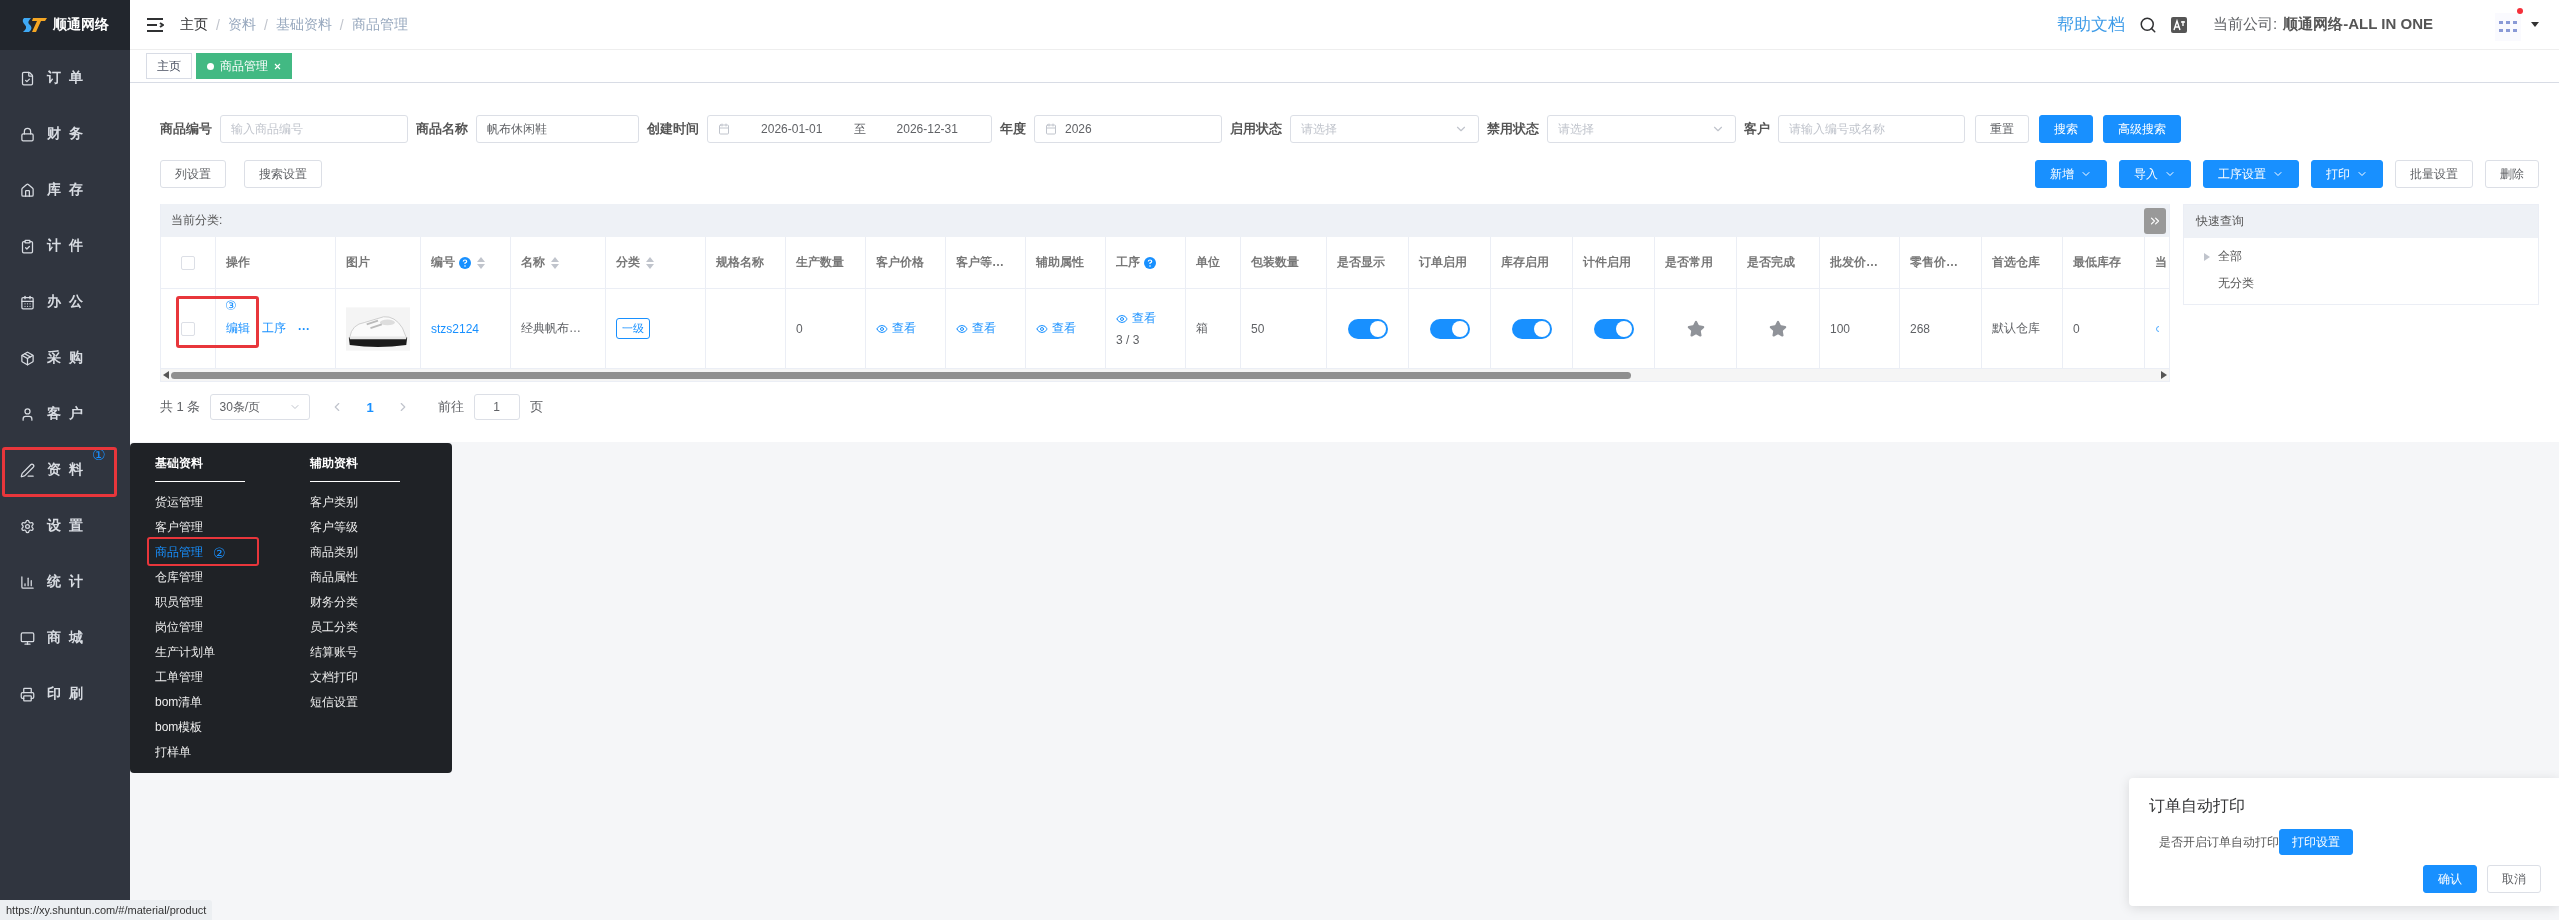 The height and width of the screenshot is (920, 2559). I want to click on text-field: 帆布休闲鞋, so click(557, 129).